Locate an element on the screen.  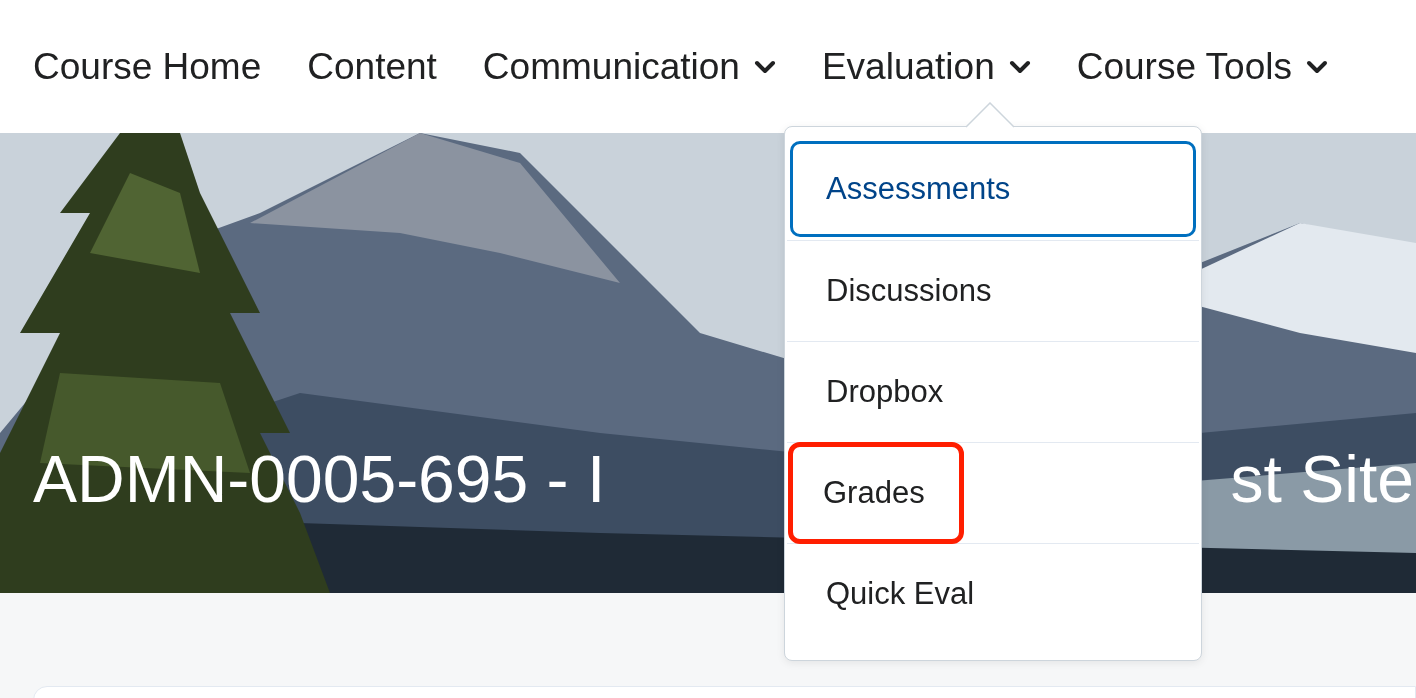
course-title: ADMN-0005-695 - I is located at coordinates (319, 479).